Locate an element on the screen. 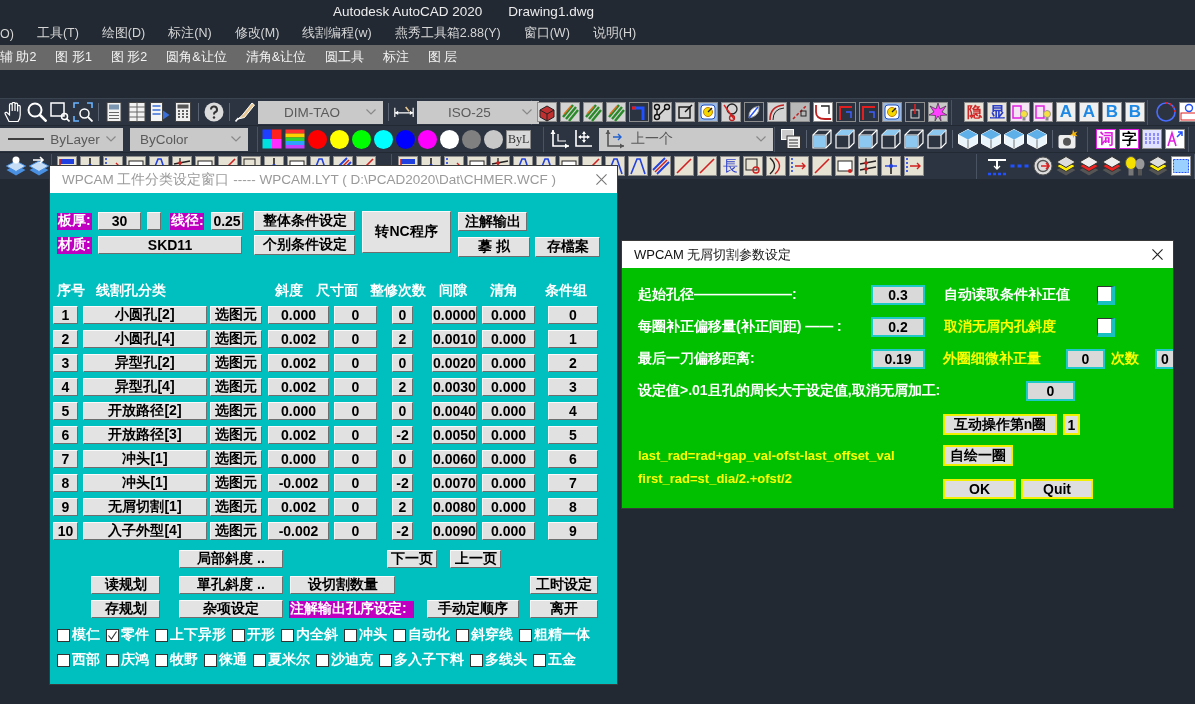  field-label: 外圈细微补正量 is located at coordinates (992, 359).